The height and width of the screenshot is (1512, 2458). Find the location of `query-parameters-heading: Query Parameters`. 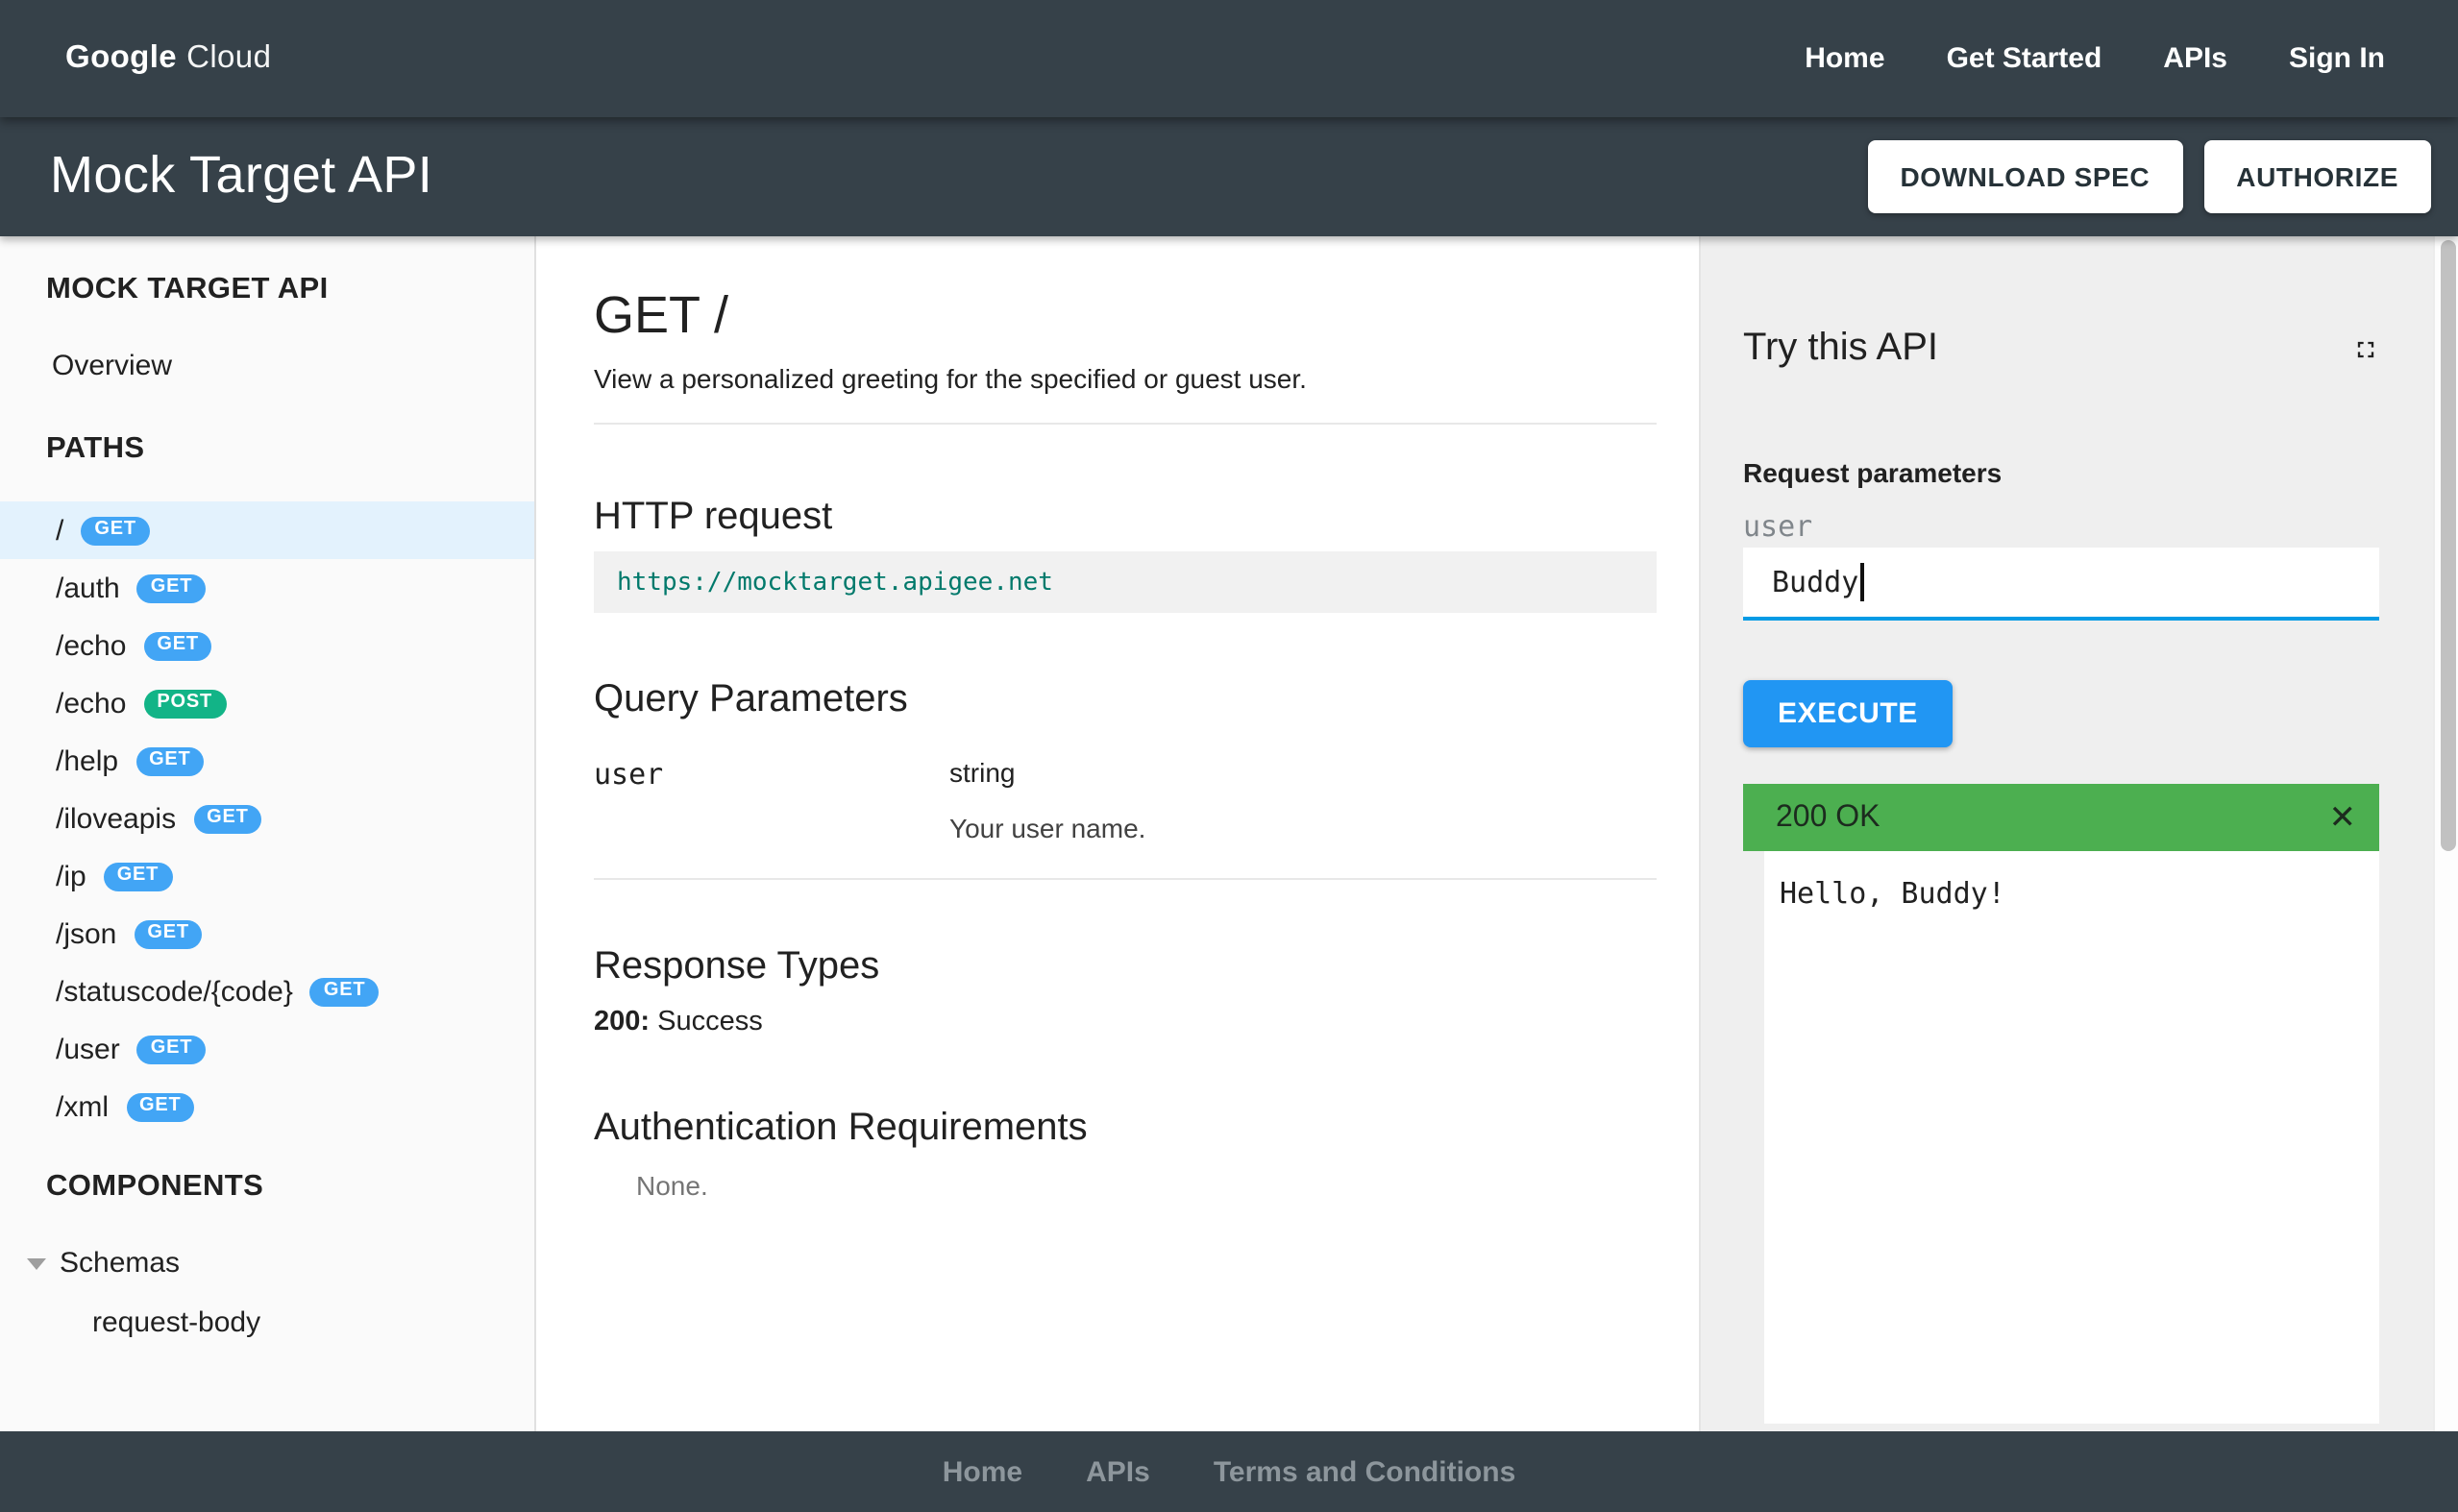

query-parameters-heading: Query Parameters is located at coordinates (751, 699).